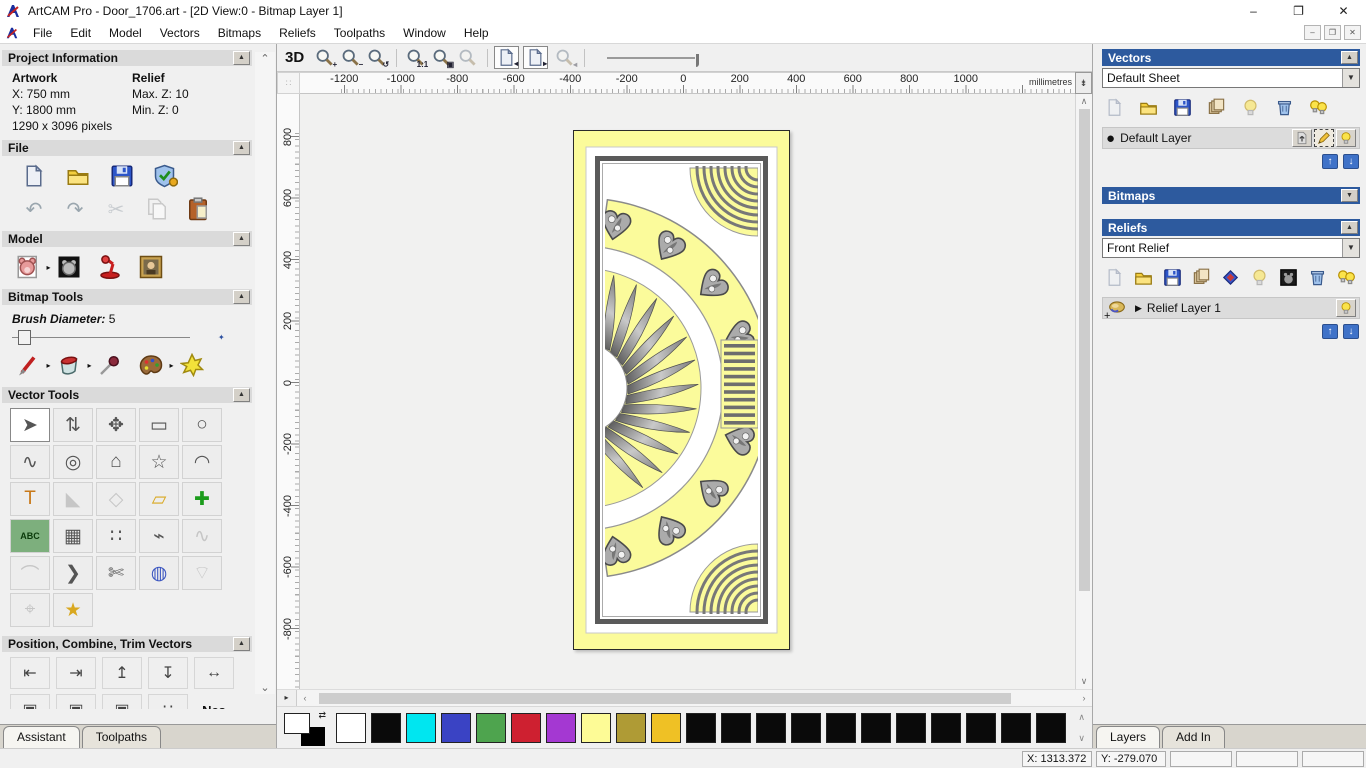  What do you see at coordinates (564, 57) in the screenshot?
I see `pan-view-button: ◂` at bounding box center [564, 57].